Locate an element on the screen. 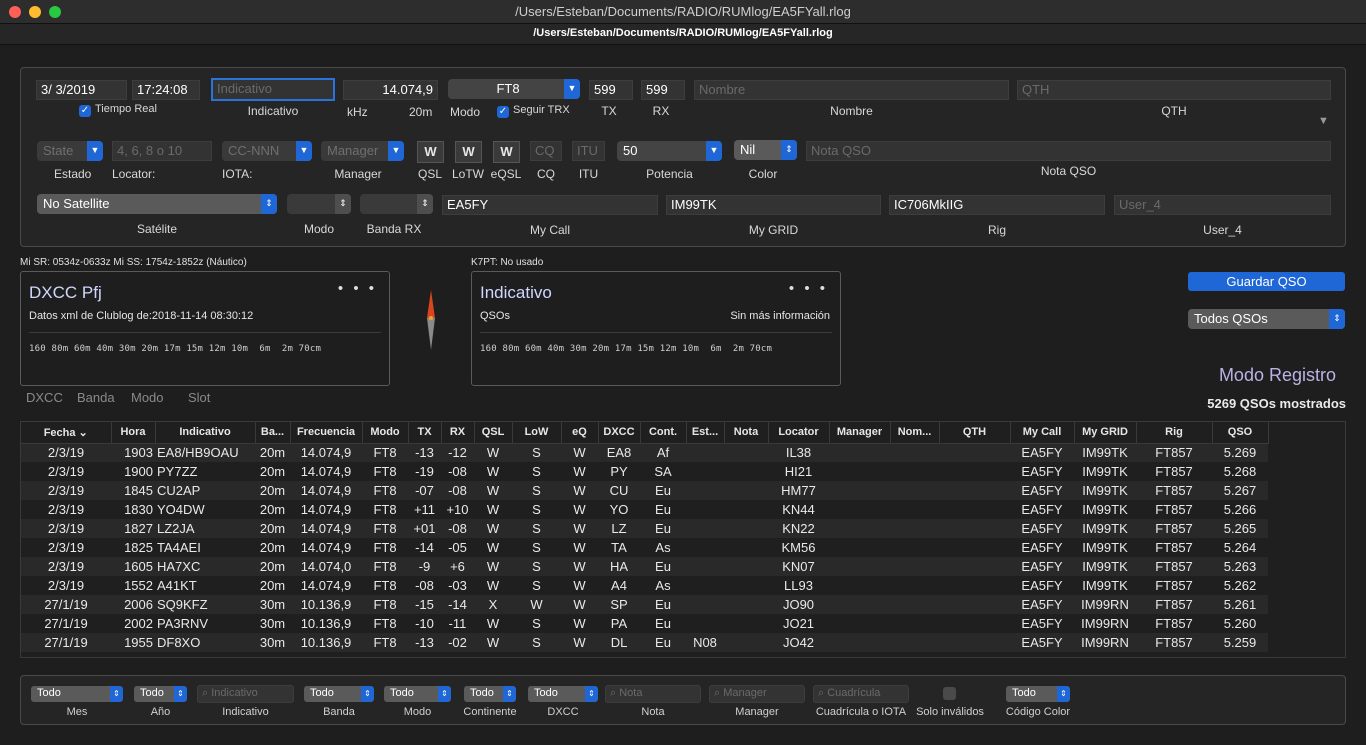  time-field: 17:24:08 is located at coordinates (166, 90).